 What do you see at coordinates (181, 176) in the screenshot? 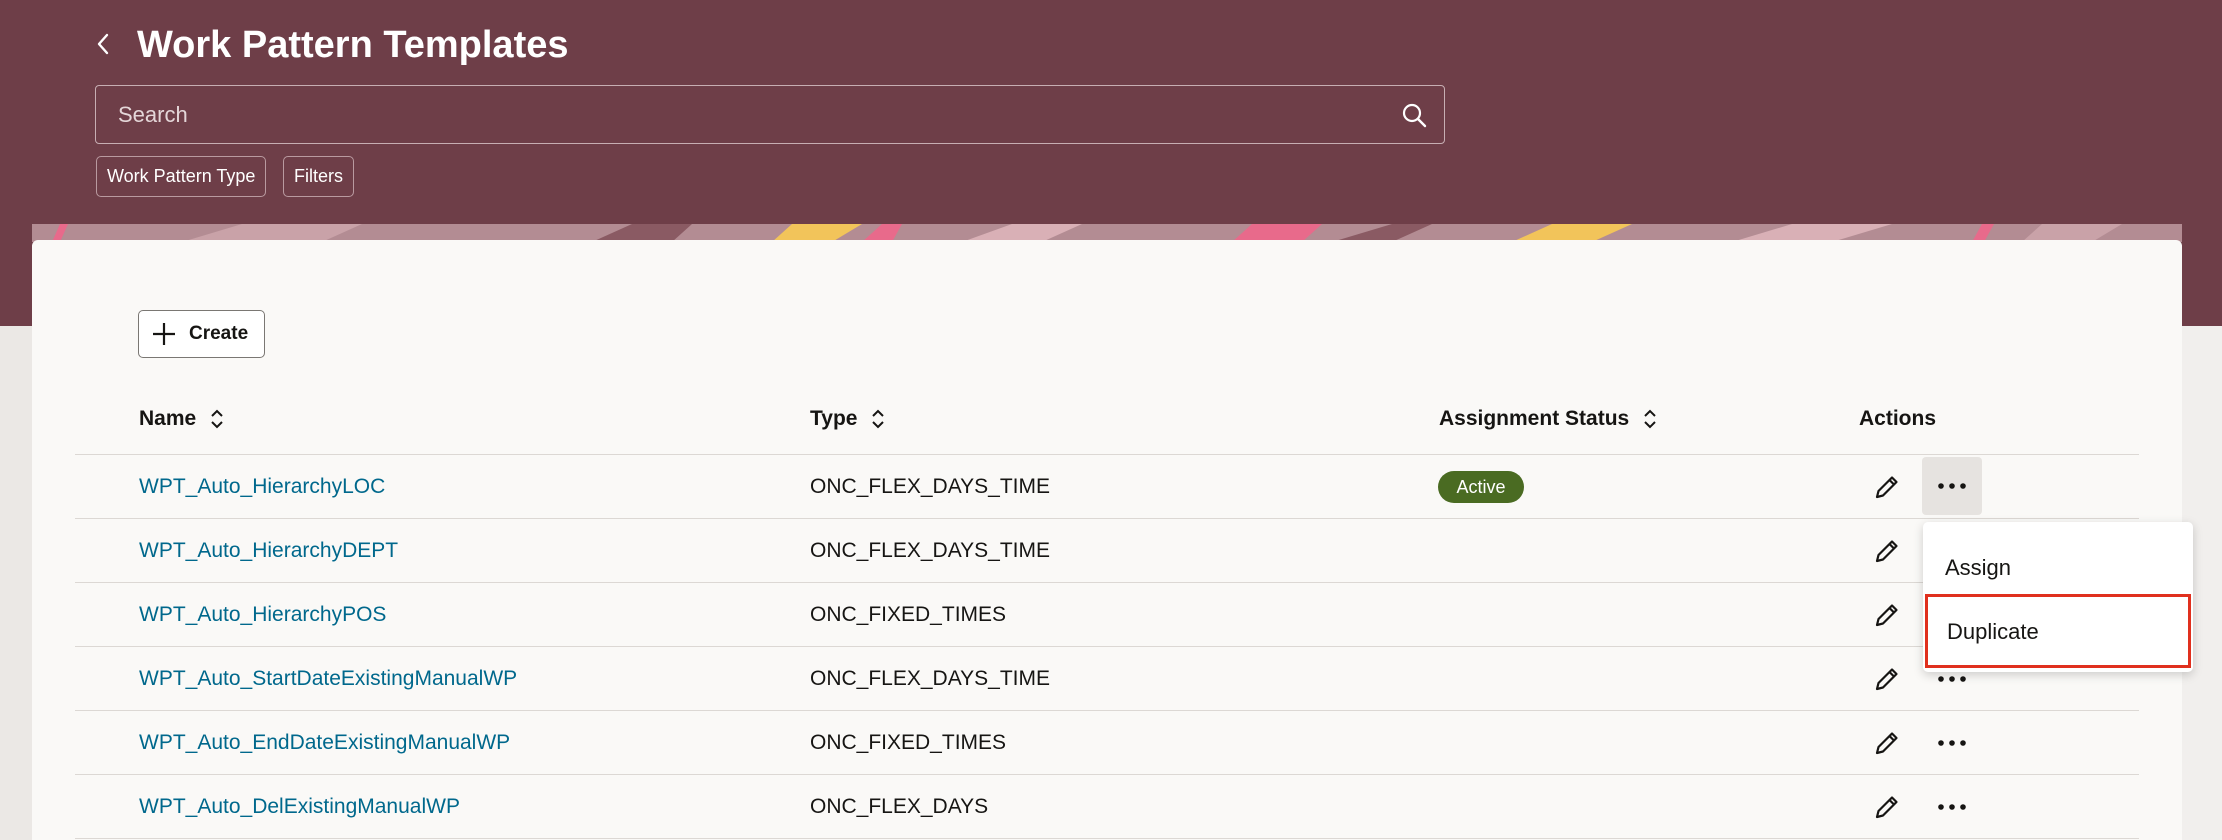
I see `filter-chip-work-pattern-type: Work Pattern Type` at bounding box center [181, 176].